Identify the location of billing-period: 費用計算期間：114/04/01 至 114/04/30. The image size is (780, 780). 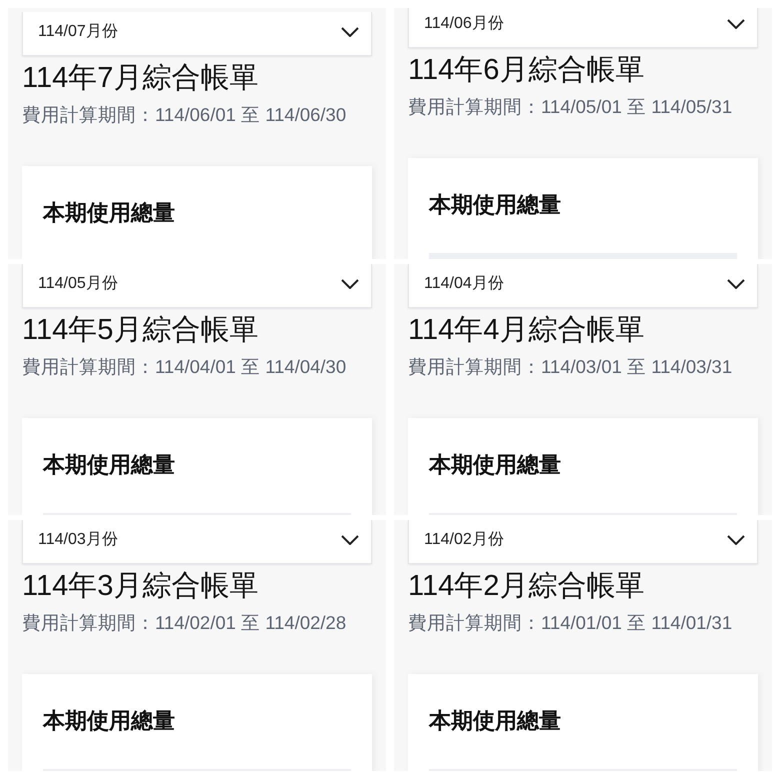
(185, 367).